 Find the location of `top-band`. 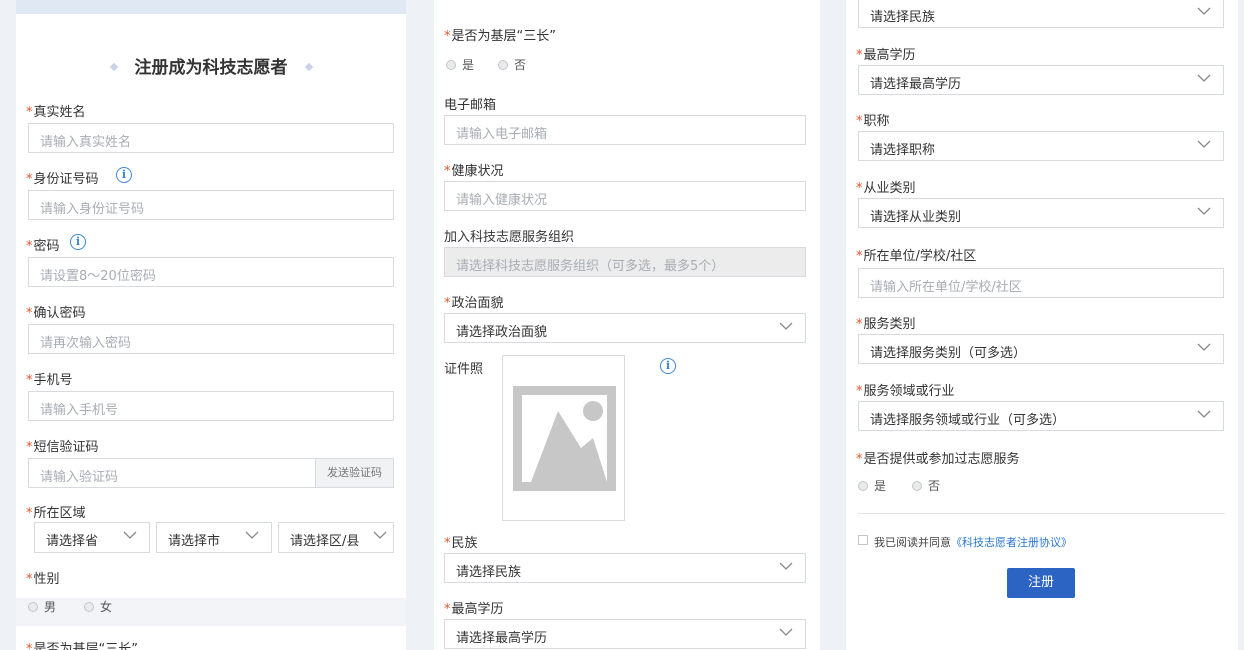

top-band is located at coordinates (211, 7).